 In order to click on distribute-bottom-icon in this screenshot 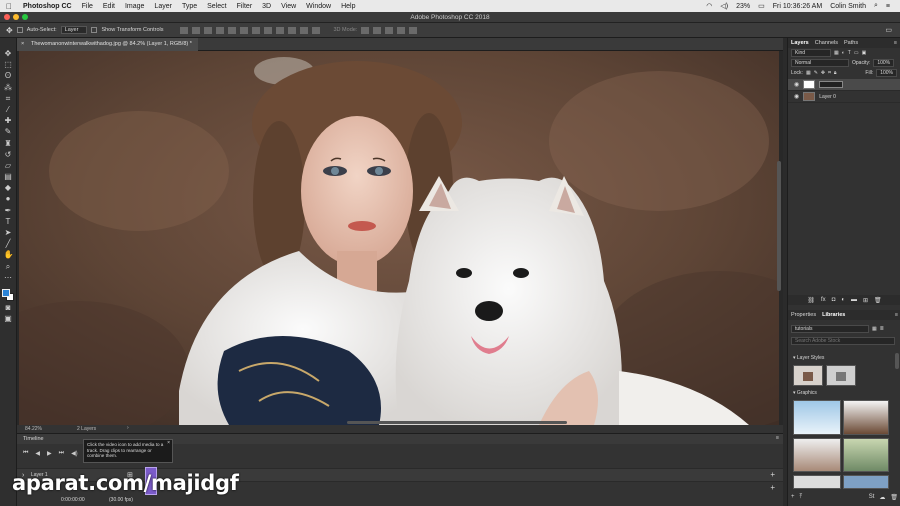, I will do `click(279, 30)`.